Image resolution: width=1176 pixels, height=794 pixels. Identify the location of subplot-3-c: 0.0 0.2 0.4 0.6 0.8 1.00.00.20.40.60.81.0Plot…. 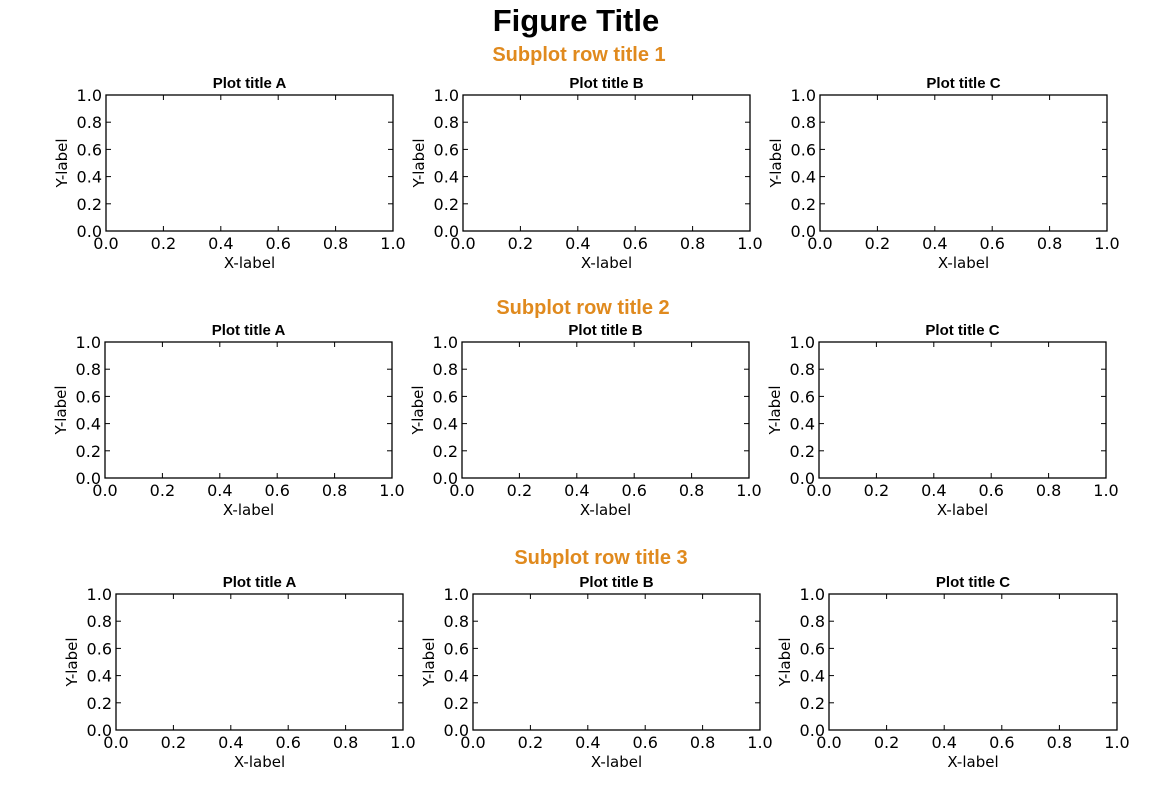
(953, 672).